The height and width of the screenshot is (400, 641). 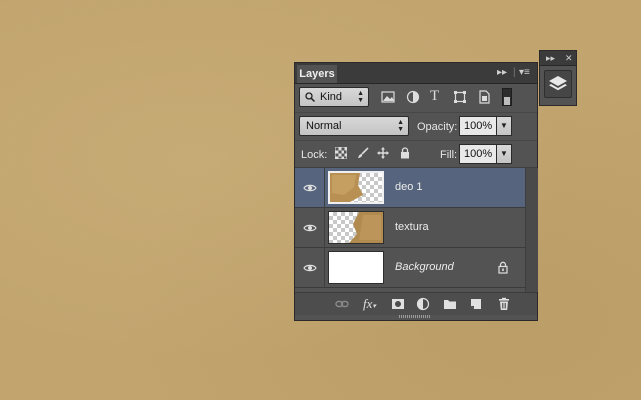 I want to click on blend-mode-value: Normal, so click(x=324, y=126).